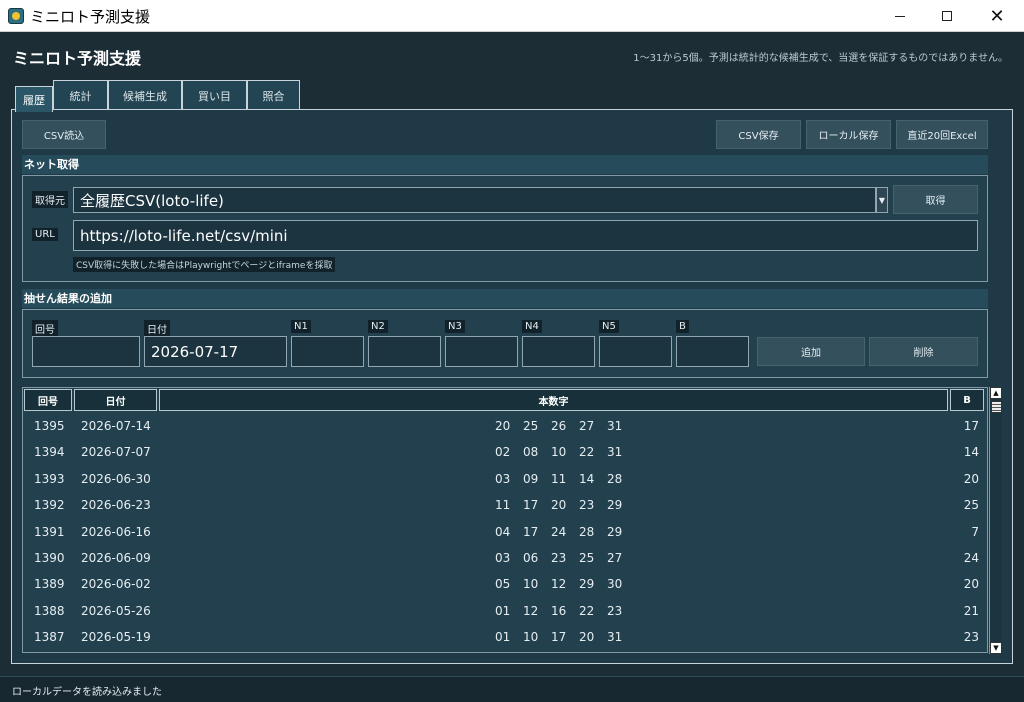 This screenshot has height=702, width=1024. Describe the element at coordinates (273, 95) in the screenshot. I see `tab-check: 照合` at that location.